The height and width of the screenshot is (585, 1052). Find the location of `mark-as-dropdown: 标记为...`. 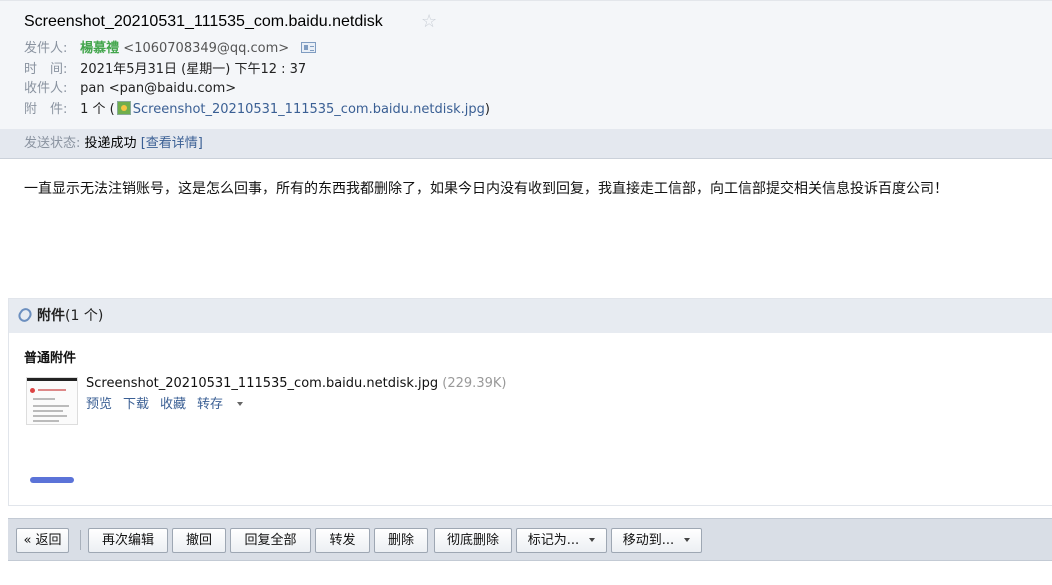

mark-as-dropdown: 标记为... is located at coordinates (561, 540).